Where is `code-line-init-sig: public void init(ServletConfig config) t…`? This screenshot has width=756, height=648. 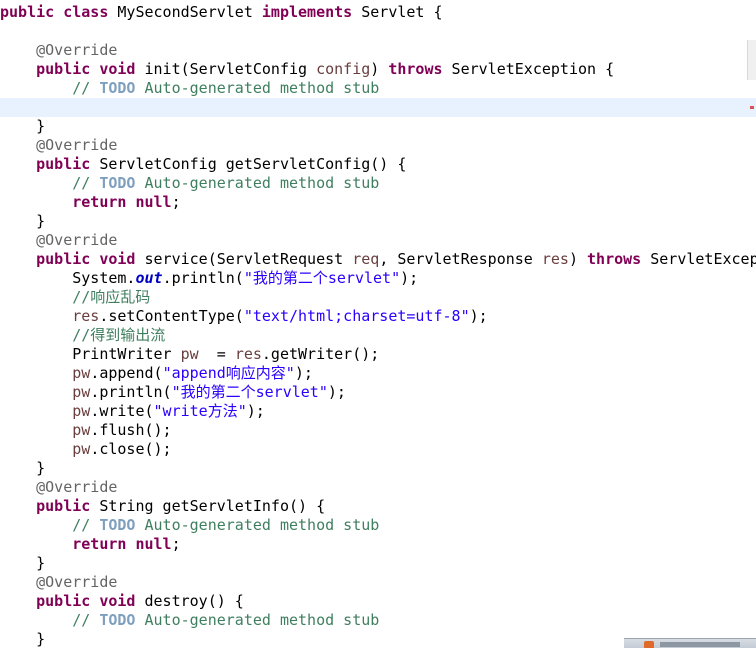
code-line-init-sig: public void init(ServletConfig config) t… is located at coordinates (307, 69).